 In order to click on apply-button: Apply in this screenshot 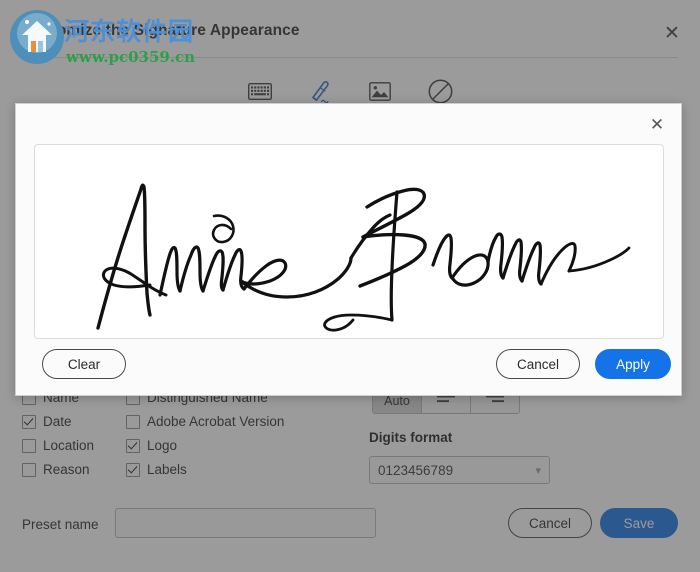, I will do `click(633, 364)`.